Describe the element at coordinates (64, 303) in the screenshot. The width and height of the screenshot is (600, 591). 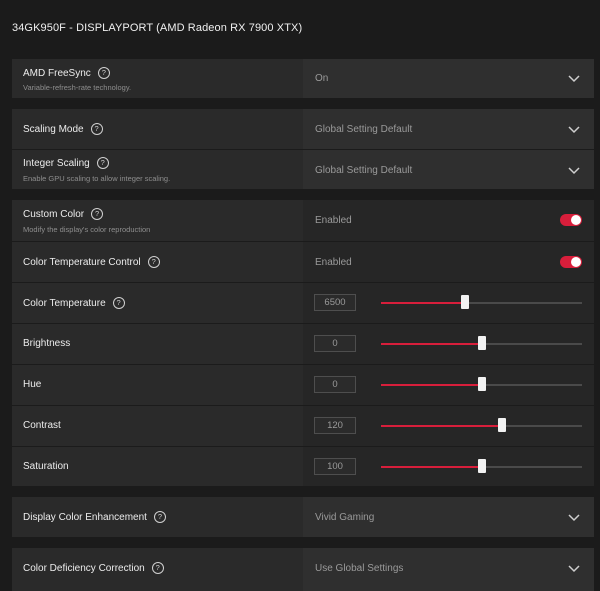
I see `color-temperature-label: Color Temperature` at that location.